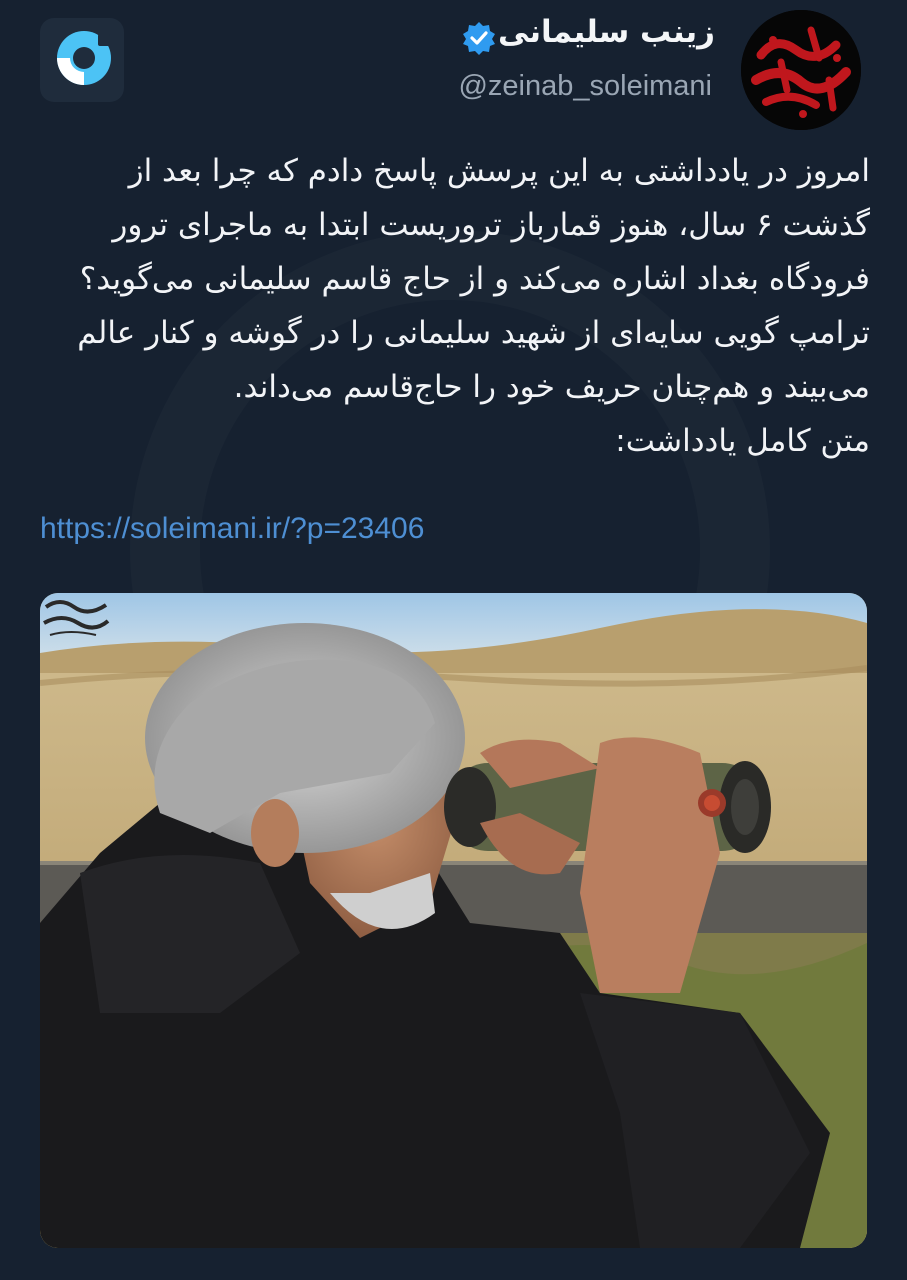  Describe the element at coordinates (606, 32) in the screenshot. I see `display-name: زینب سلیمانی` at that location.